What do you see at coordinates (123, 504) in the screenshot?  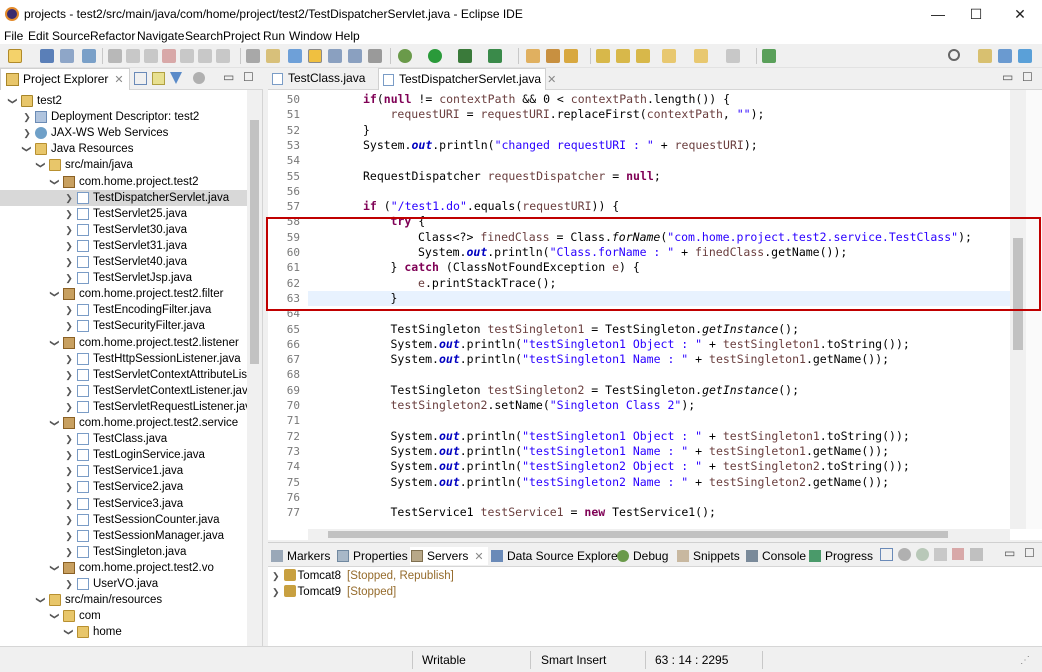 I see `tree-item: ❯ TestService3.java` at bounding box center [123, 504].